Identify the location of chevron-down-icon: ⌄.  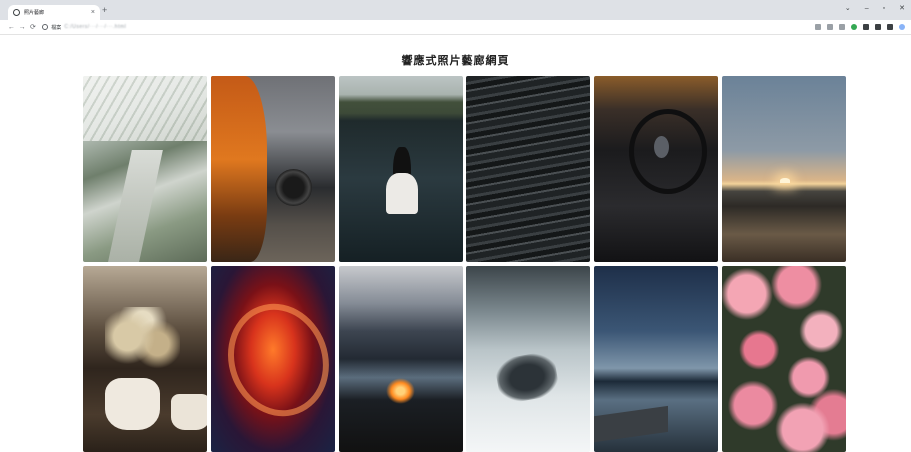
(848, 8).